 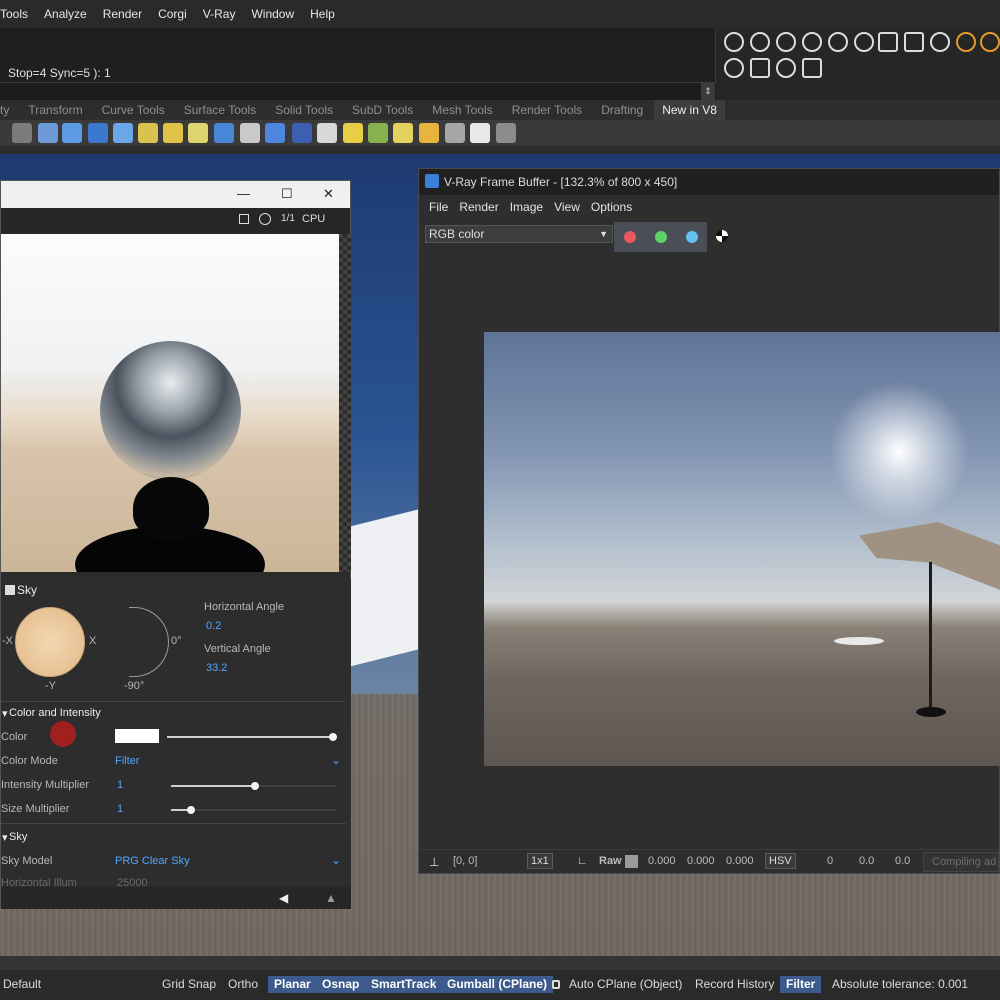 What do you see at coordinates (48, 133) in the screenshot?
I see `sweep-icon` at bounding box center [48, 133].